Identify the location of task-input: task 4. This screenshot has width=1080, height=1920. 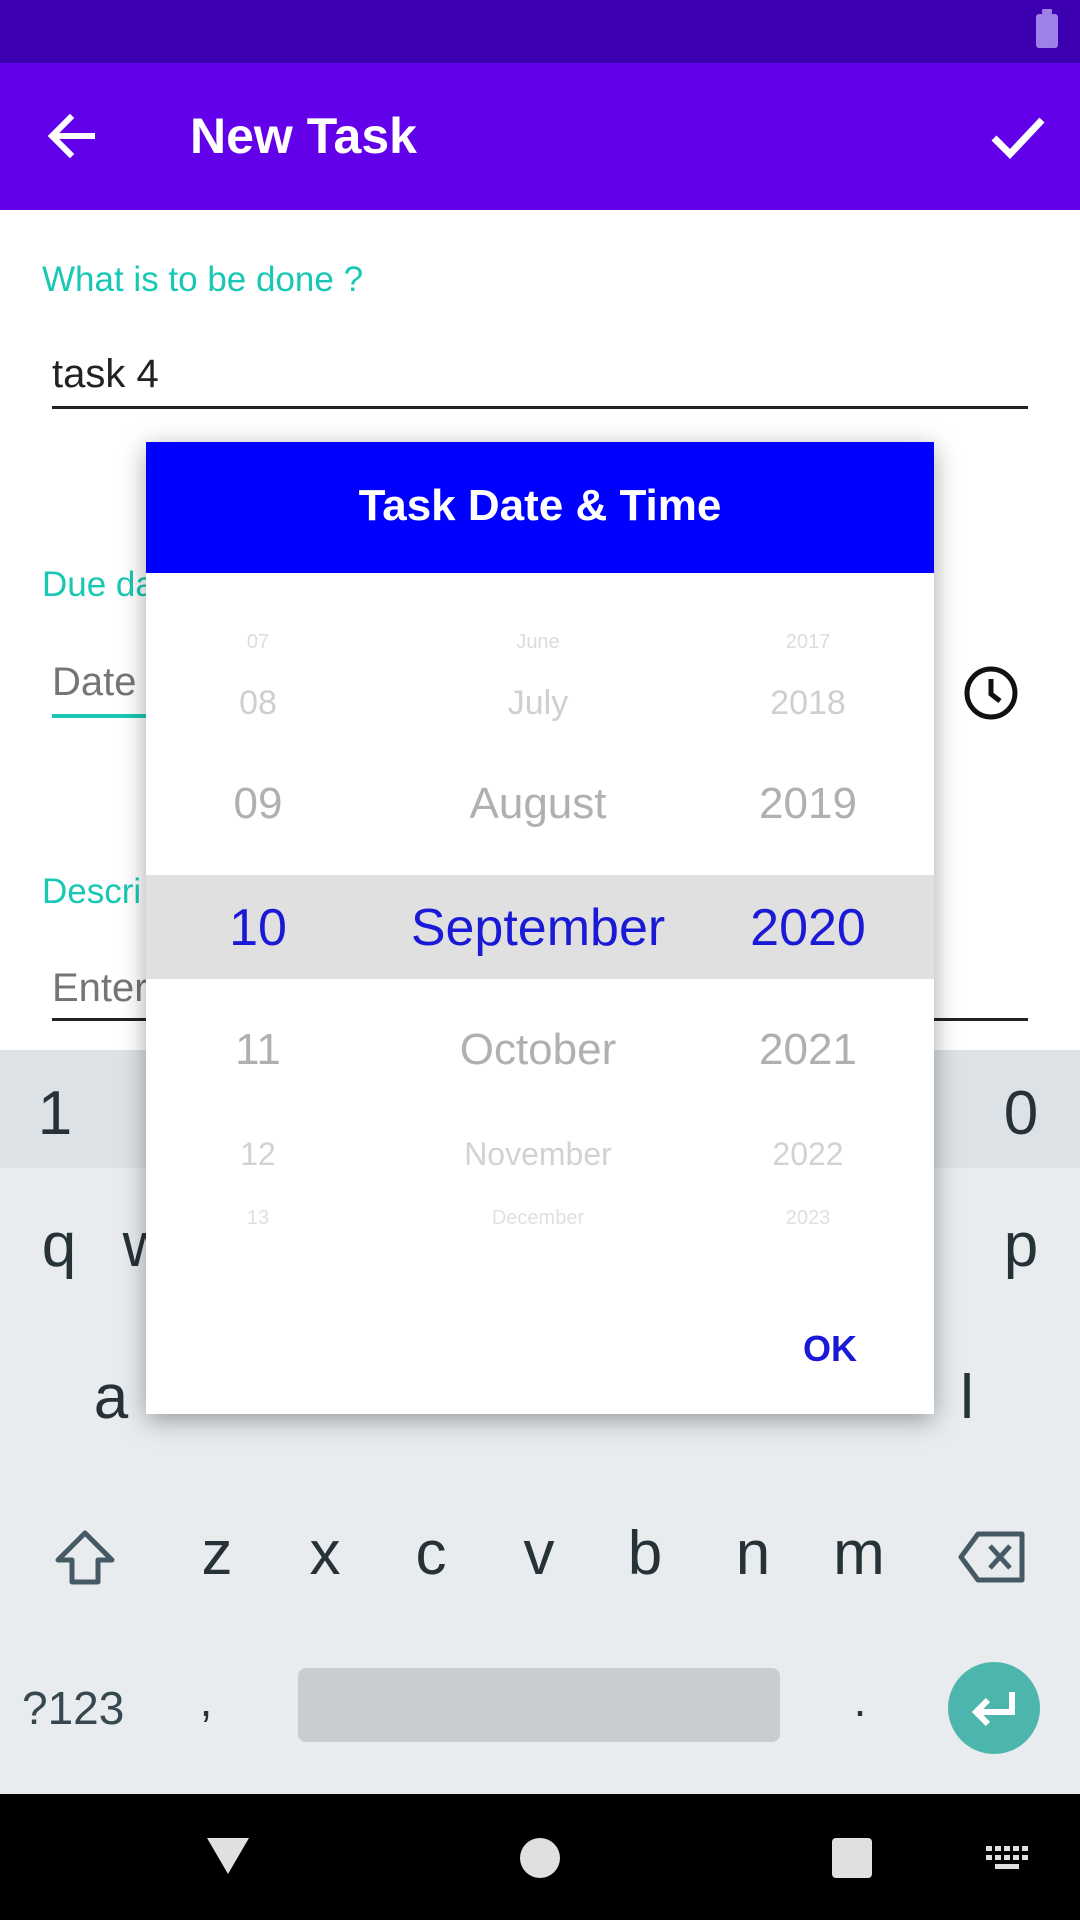
(105, 374).